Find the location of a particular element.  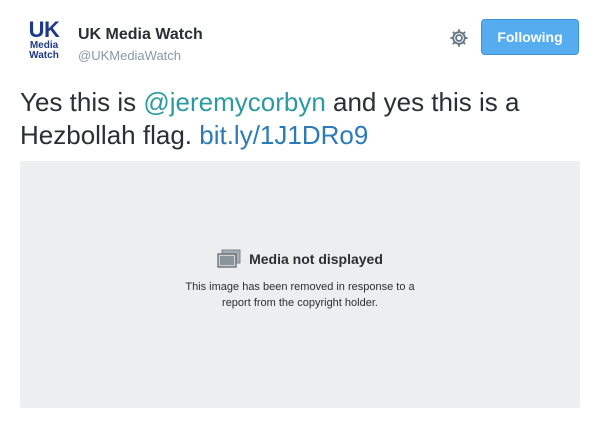

tweet-text-part-1: Yes this is is located at coordinates (82, 102).